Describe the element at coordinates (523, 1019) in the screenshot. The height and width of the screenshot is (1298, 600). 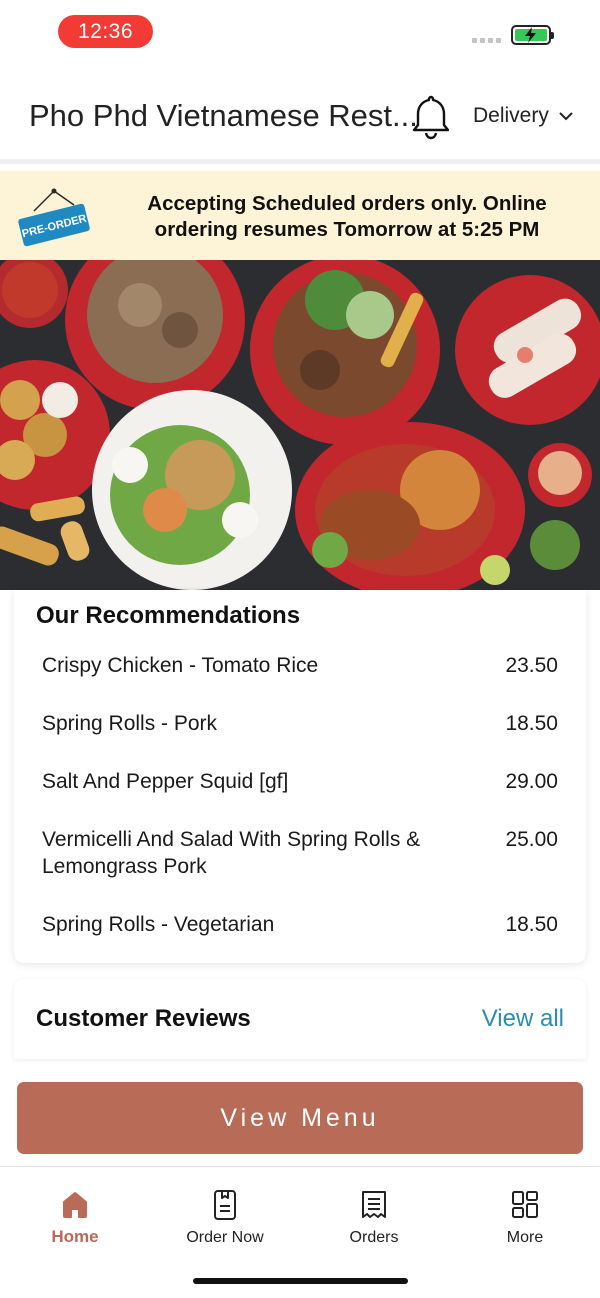
I see `view-all-reviews-link: View all` at that location.